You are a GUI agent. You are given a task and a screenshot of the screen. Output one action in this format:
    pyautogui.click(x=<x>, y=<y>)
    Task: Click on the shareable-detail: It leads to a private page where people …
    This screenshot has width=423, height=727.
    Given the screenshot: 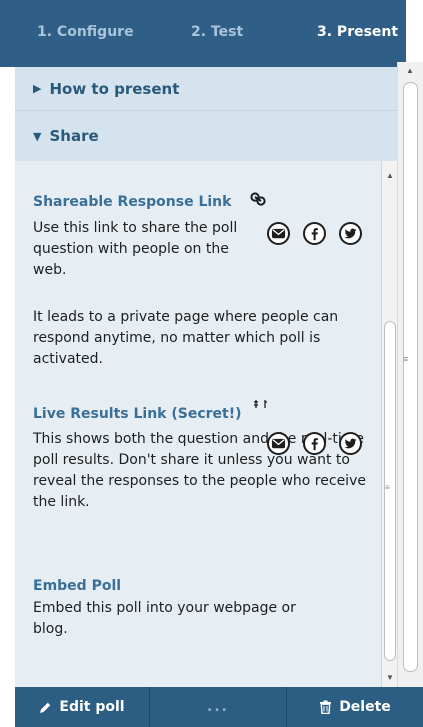 What is the action you would take?
    pyautogui.click(x=186, y=338)
    